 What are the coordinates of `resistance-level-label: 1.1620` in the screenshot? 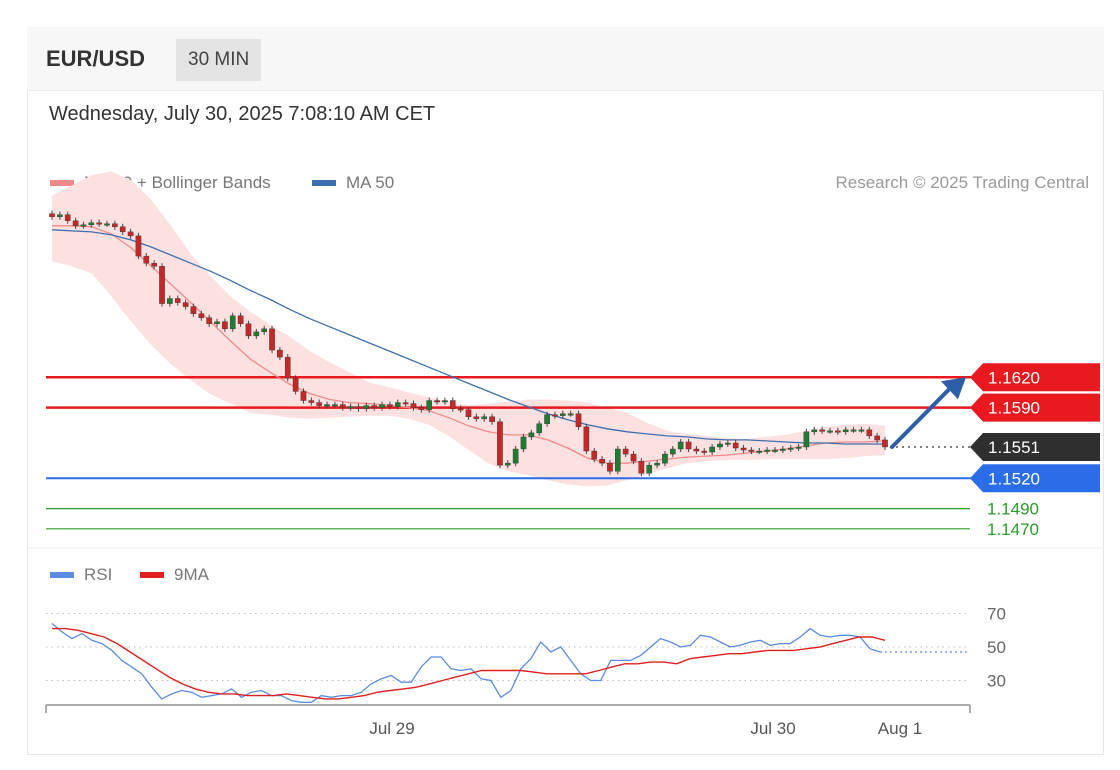 It's located at (1014, 377).